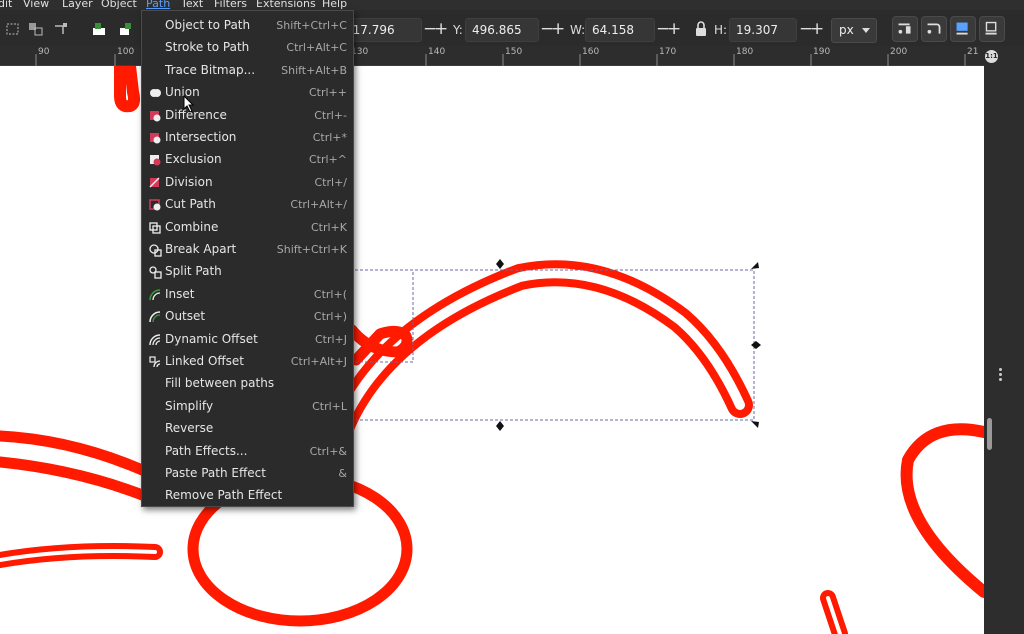 Image resolution: width=1024 pixels, height=634 pixels. Describe the element at coordinates (77, 5) in the screenshot. I see `menu-layer: Layer` at that location.